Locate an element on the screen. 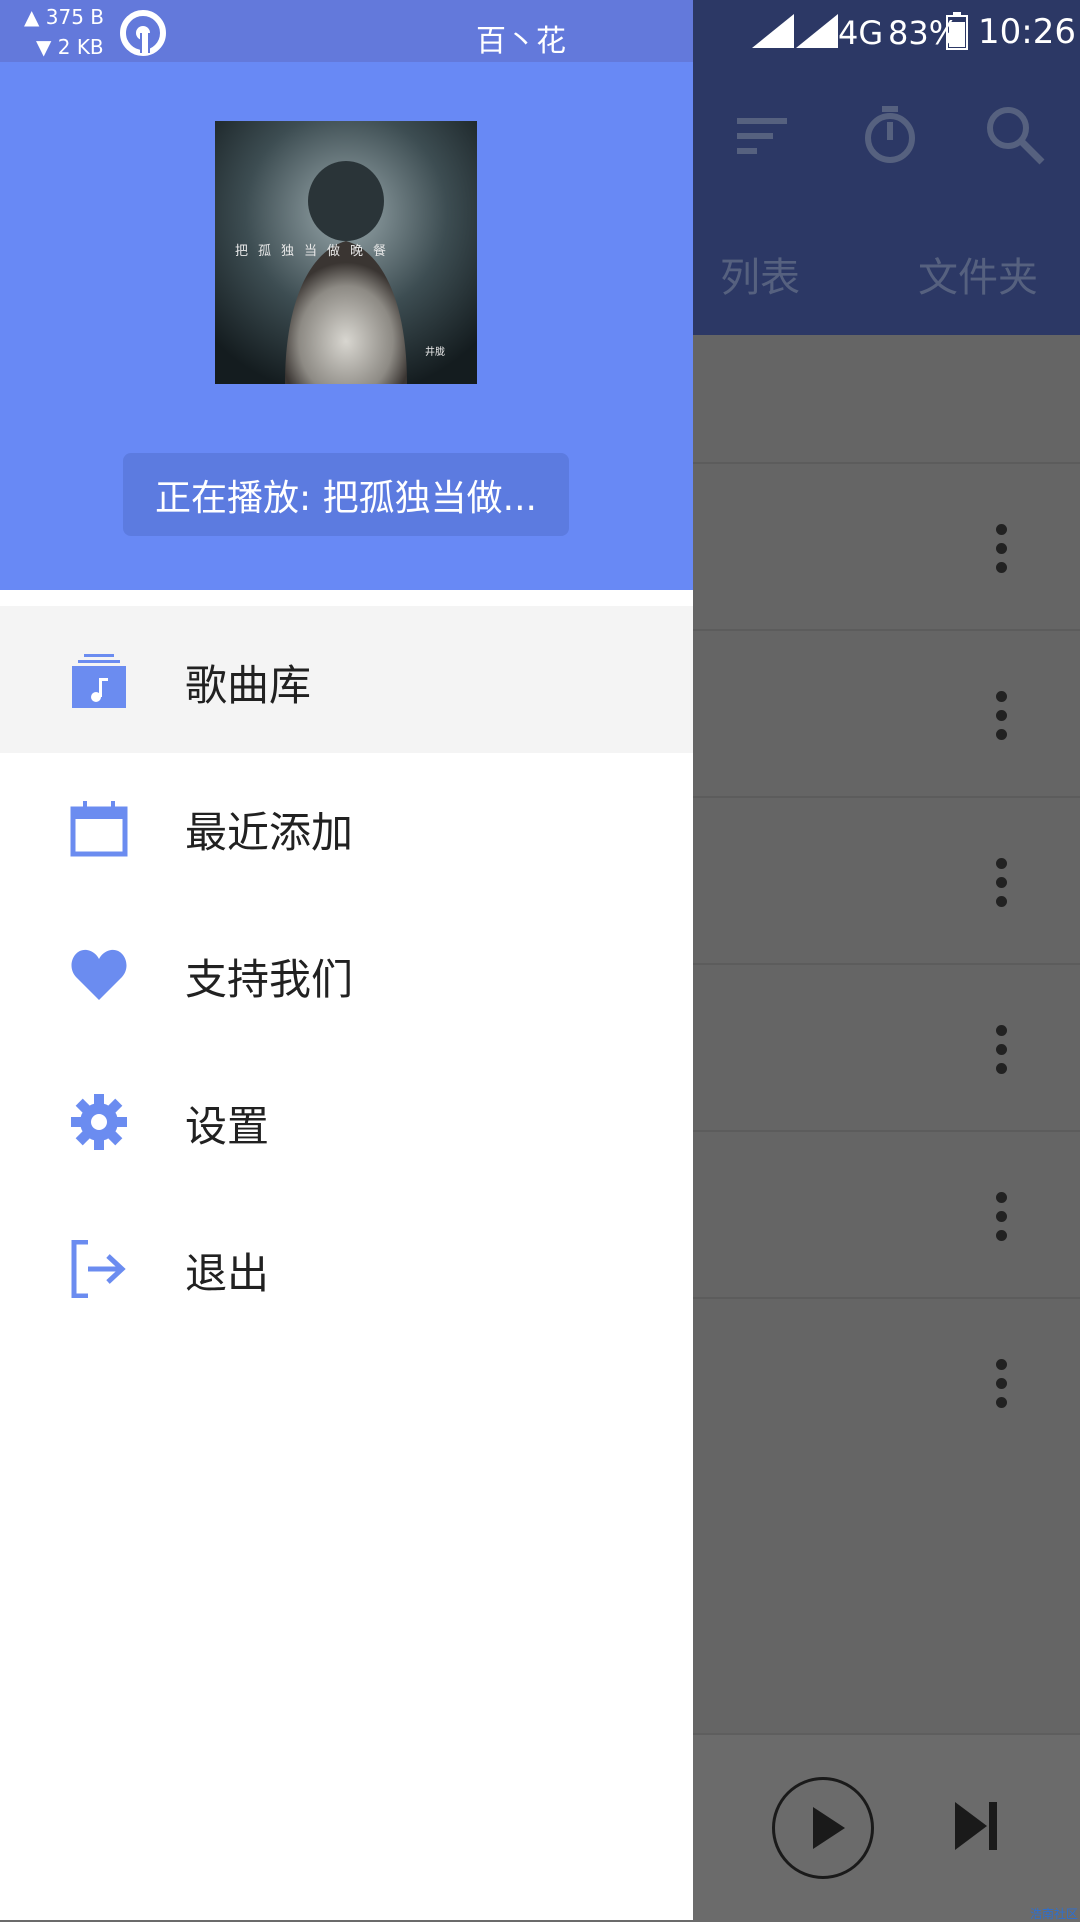 The height and width of the screenshot is (1922, 1080). heart-icon is located at coordinates (99, 974).